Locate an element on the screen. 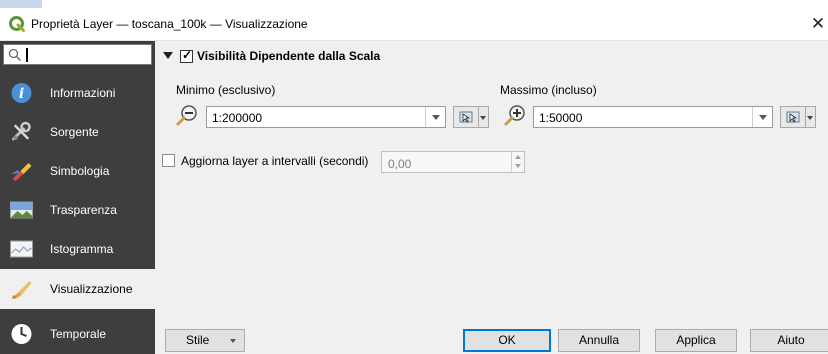 The image size is (828, 354). rendering-brush-icon is located at coordinates (21, 290).